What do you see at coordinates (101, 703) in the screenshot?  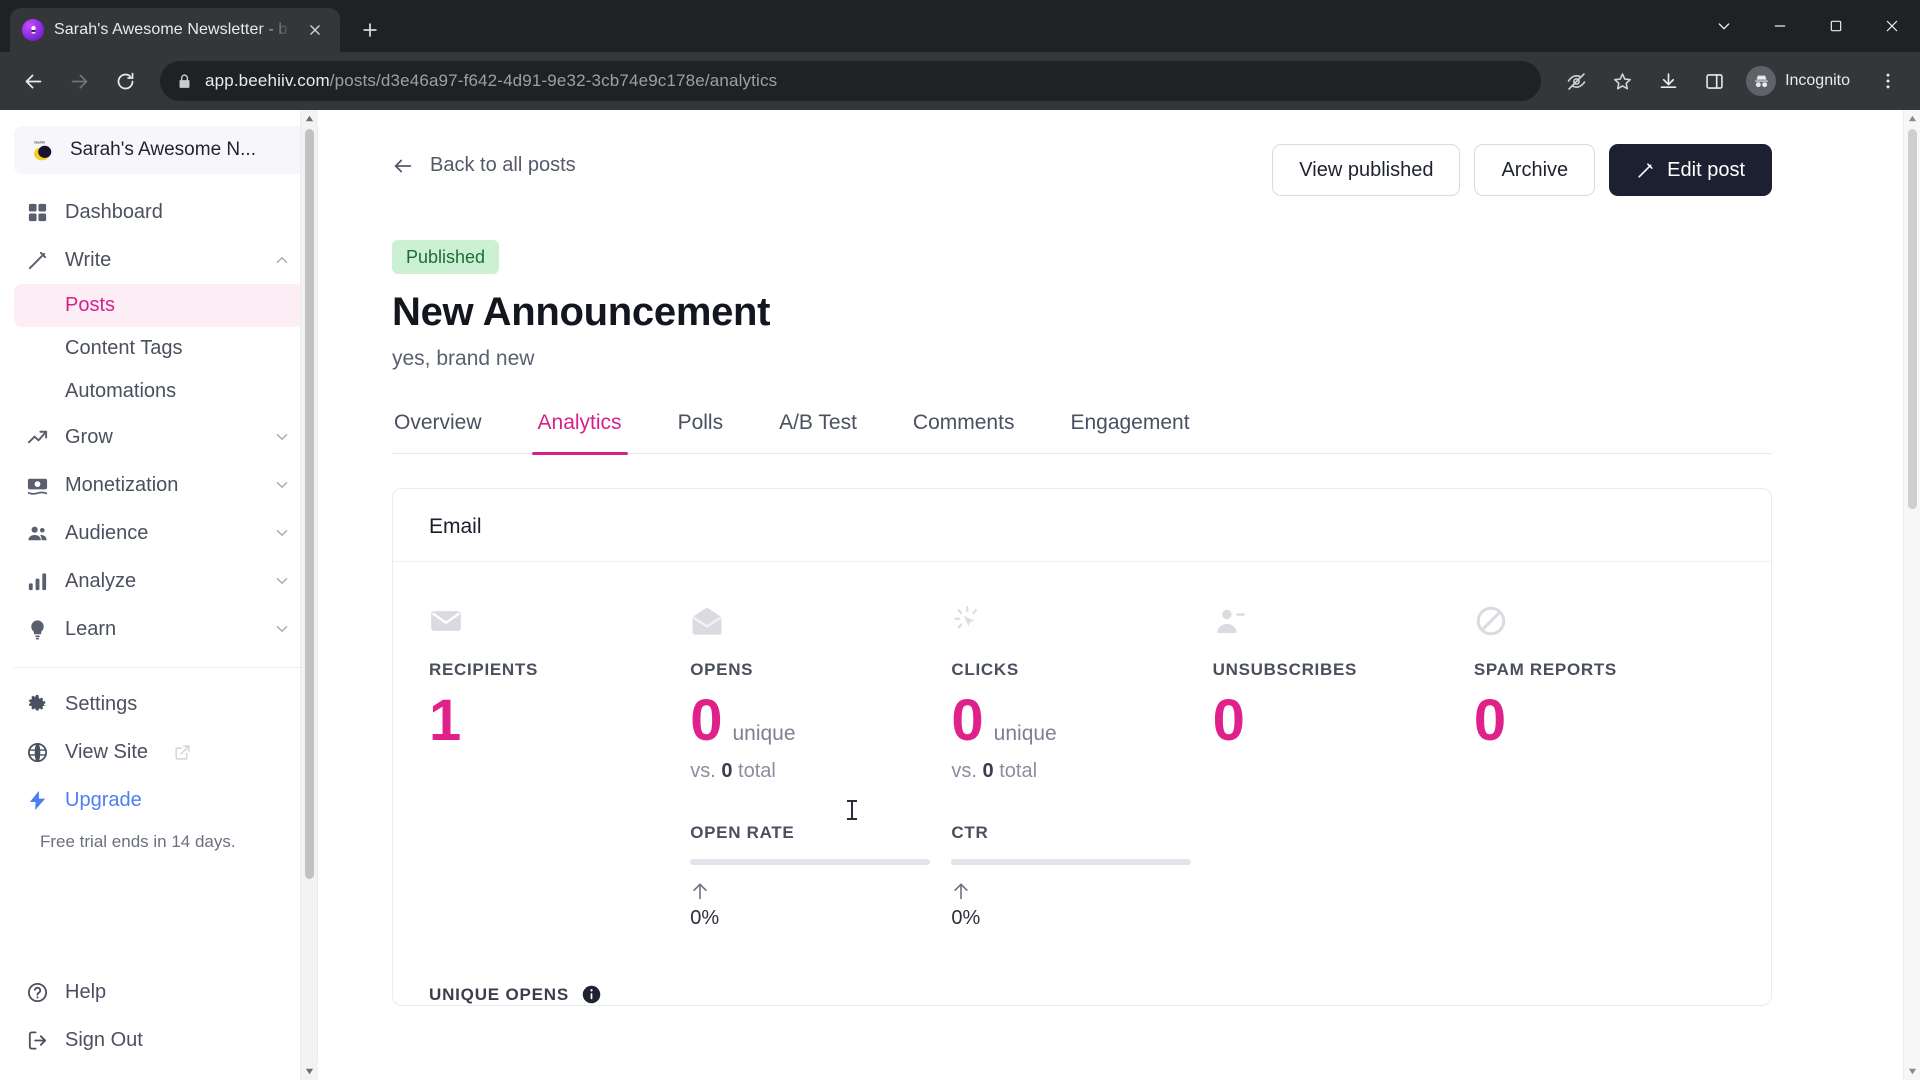 I see `sidebar-item-label: Settings` at bounding box center [101, 703].